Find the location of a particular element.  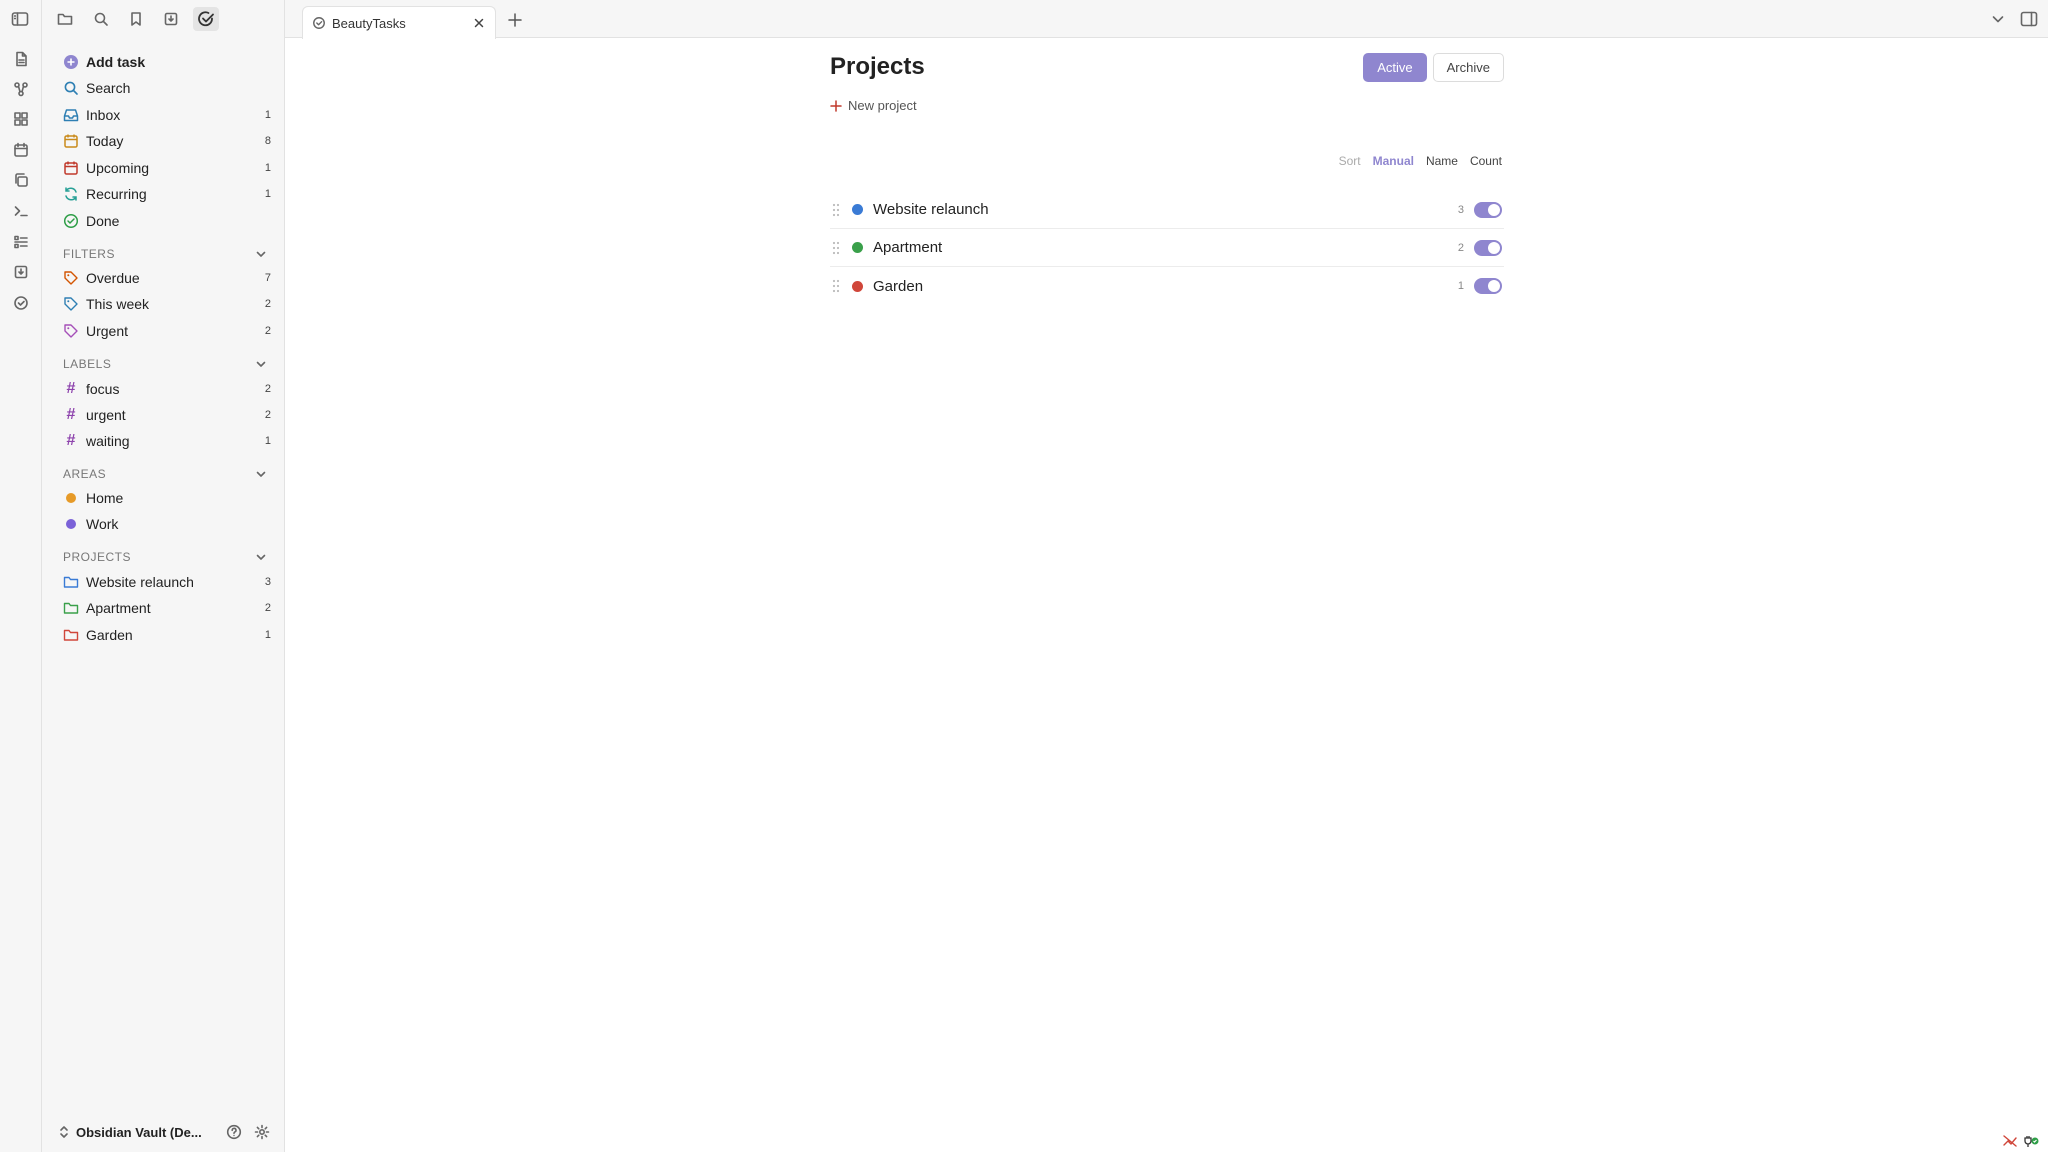

sidebar-item-upcoming: Upcoming 1 is located at coordinates (167, 168).